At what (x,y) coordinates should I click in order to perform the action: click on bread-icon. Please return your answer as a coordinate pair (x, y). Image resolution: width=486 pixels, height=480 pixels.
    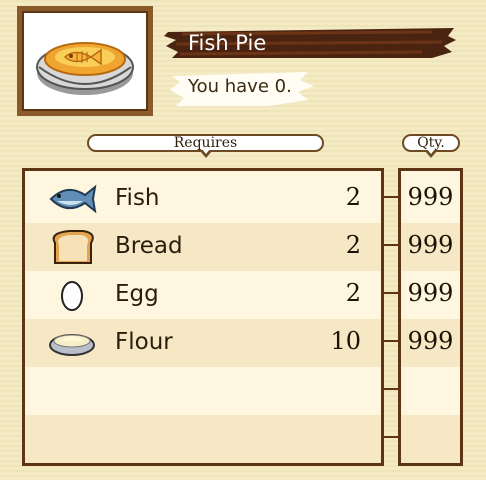
    Looking at the image, I should click on (73, 247).